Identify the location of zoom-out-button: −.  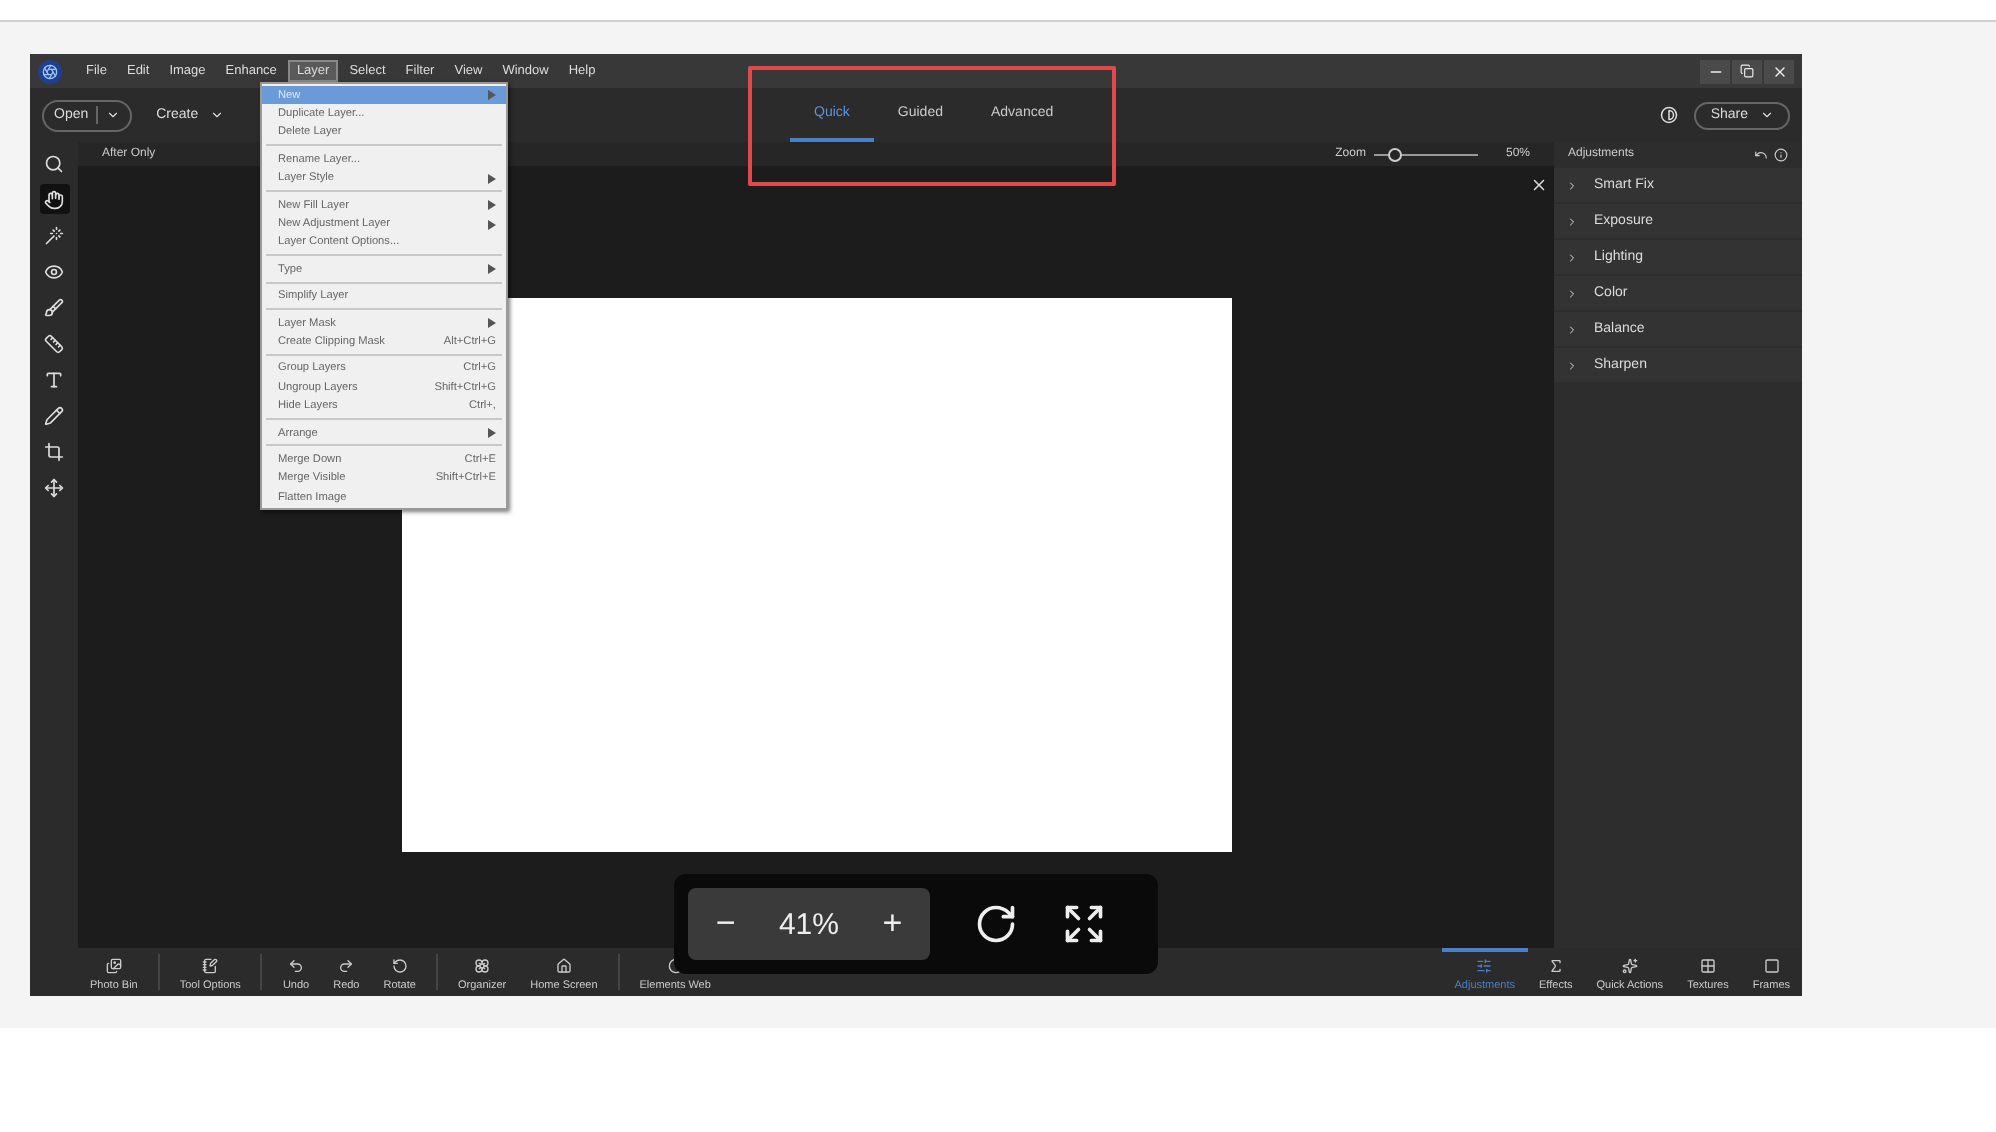
(725, 924).